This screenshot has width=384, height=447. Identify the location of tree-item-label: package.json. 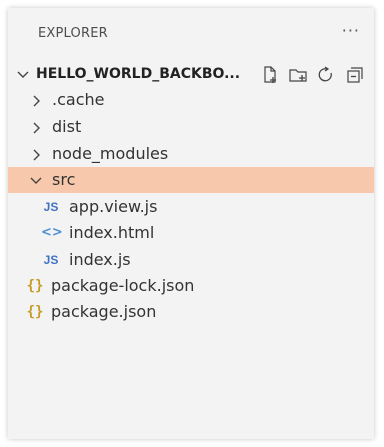
(104, 311).